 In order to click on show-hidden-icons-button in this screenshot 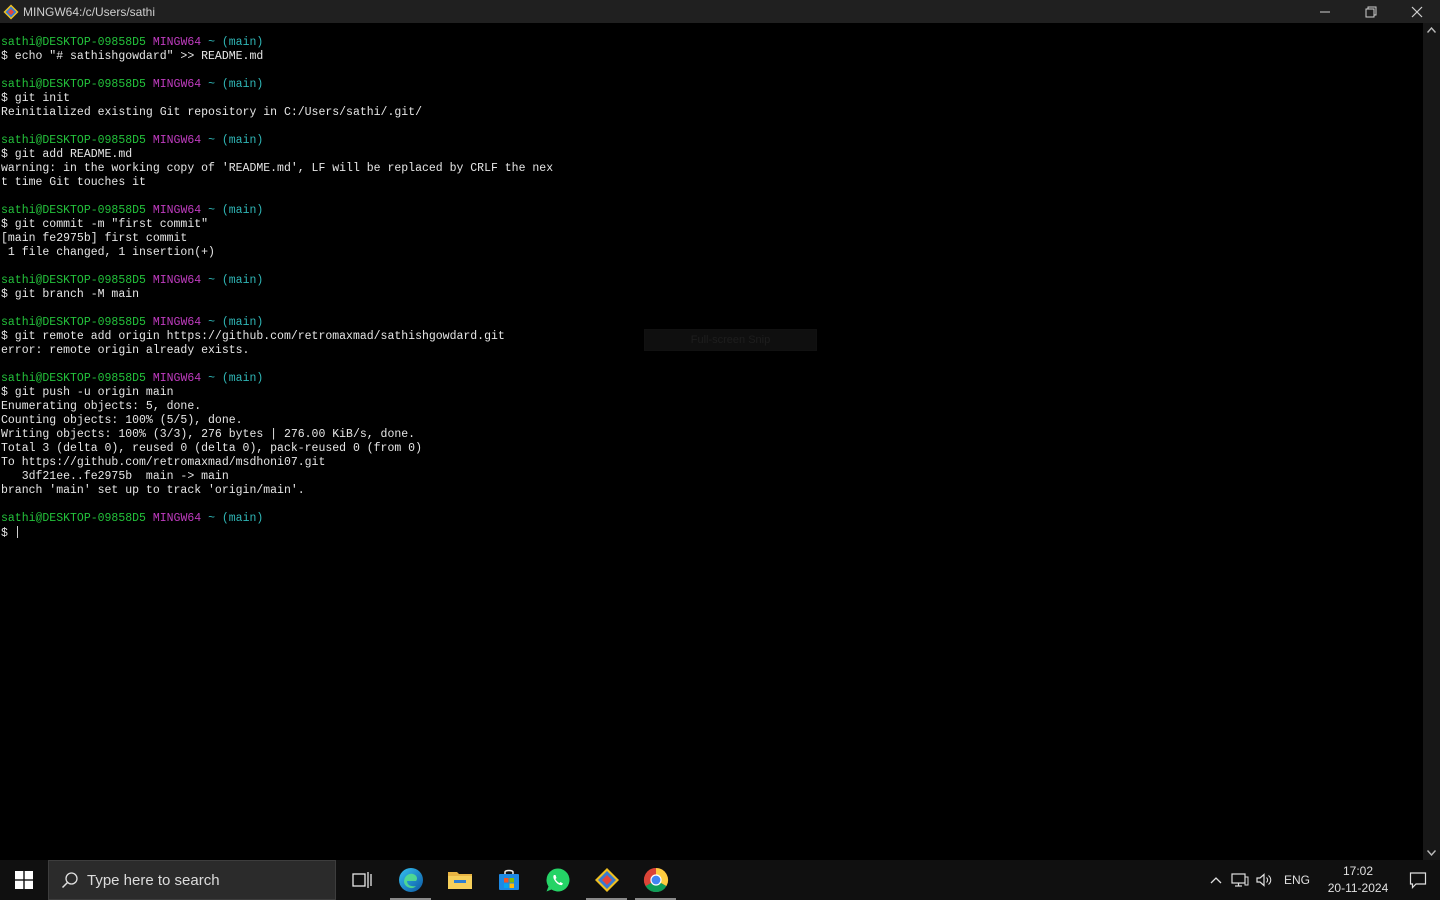, I will do `click(1216, 880)`.